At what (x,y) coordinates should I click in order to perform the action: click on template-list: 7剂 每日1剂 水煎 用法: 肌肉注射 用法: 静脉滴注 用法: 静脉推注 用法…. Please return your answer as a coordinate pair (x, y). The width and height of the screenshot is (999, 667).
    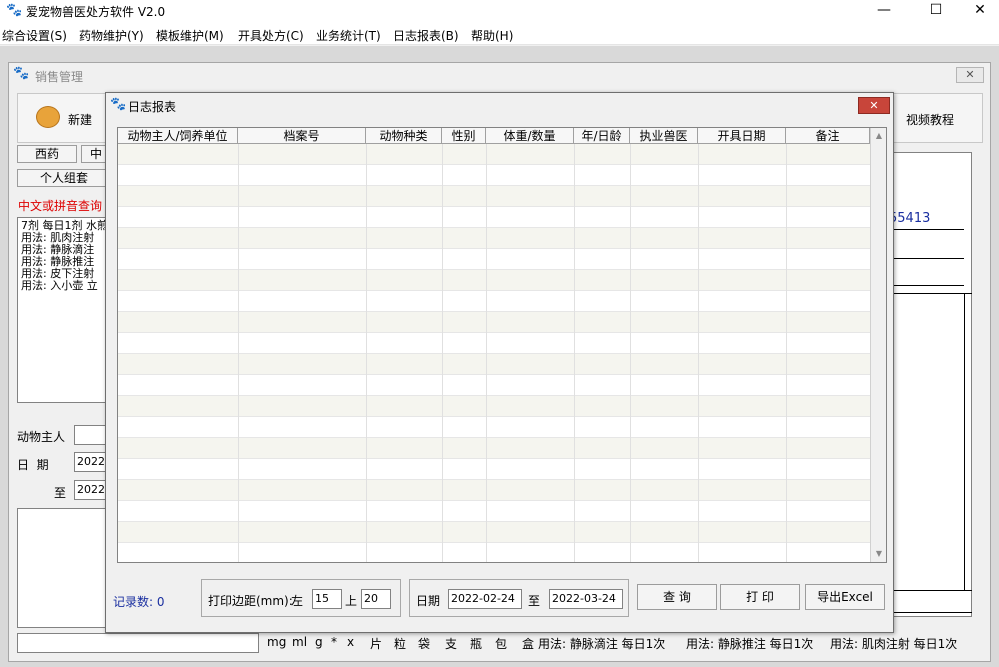
    Looking at the image, I should click on (65, 310).